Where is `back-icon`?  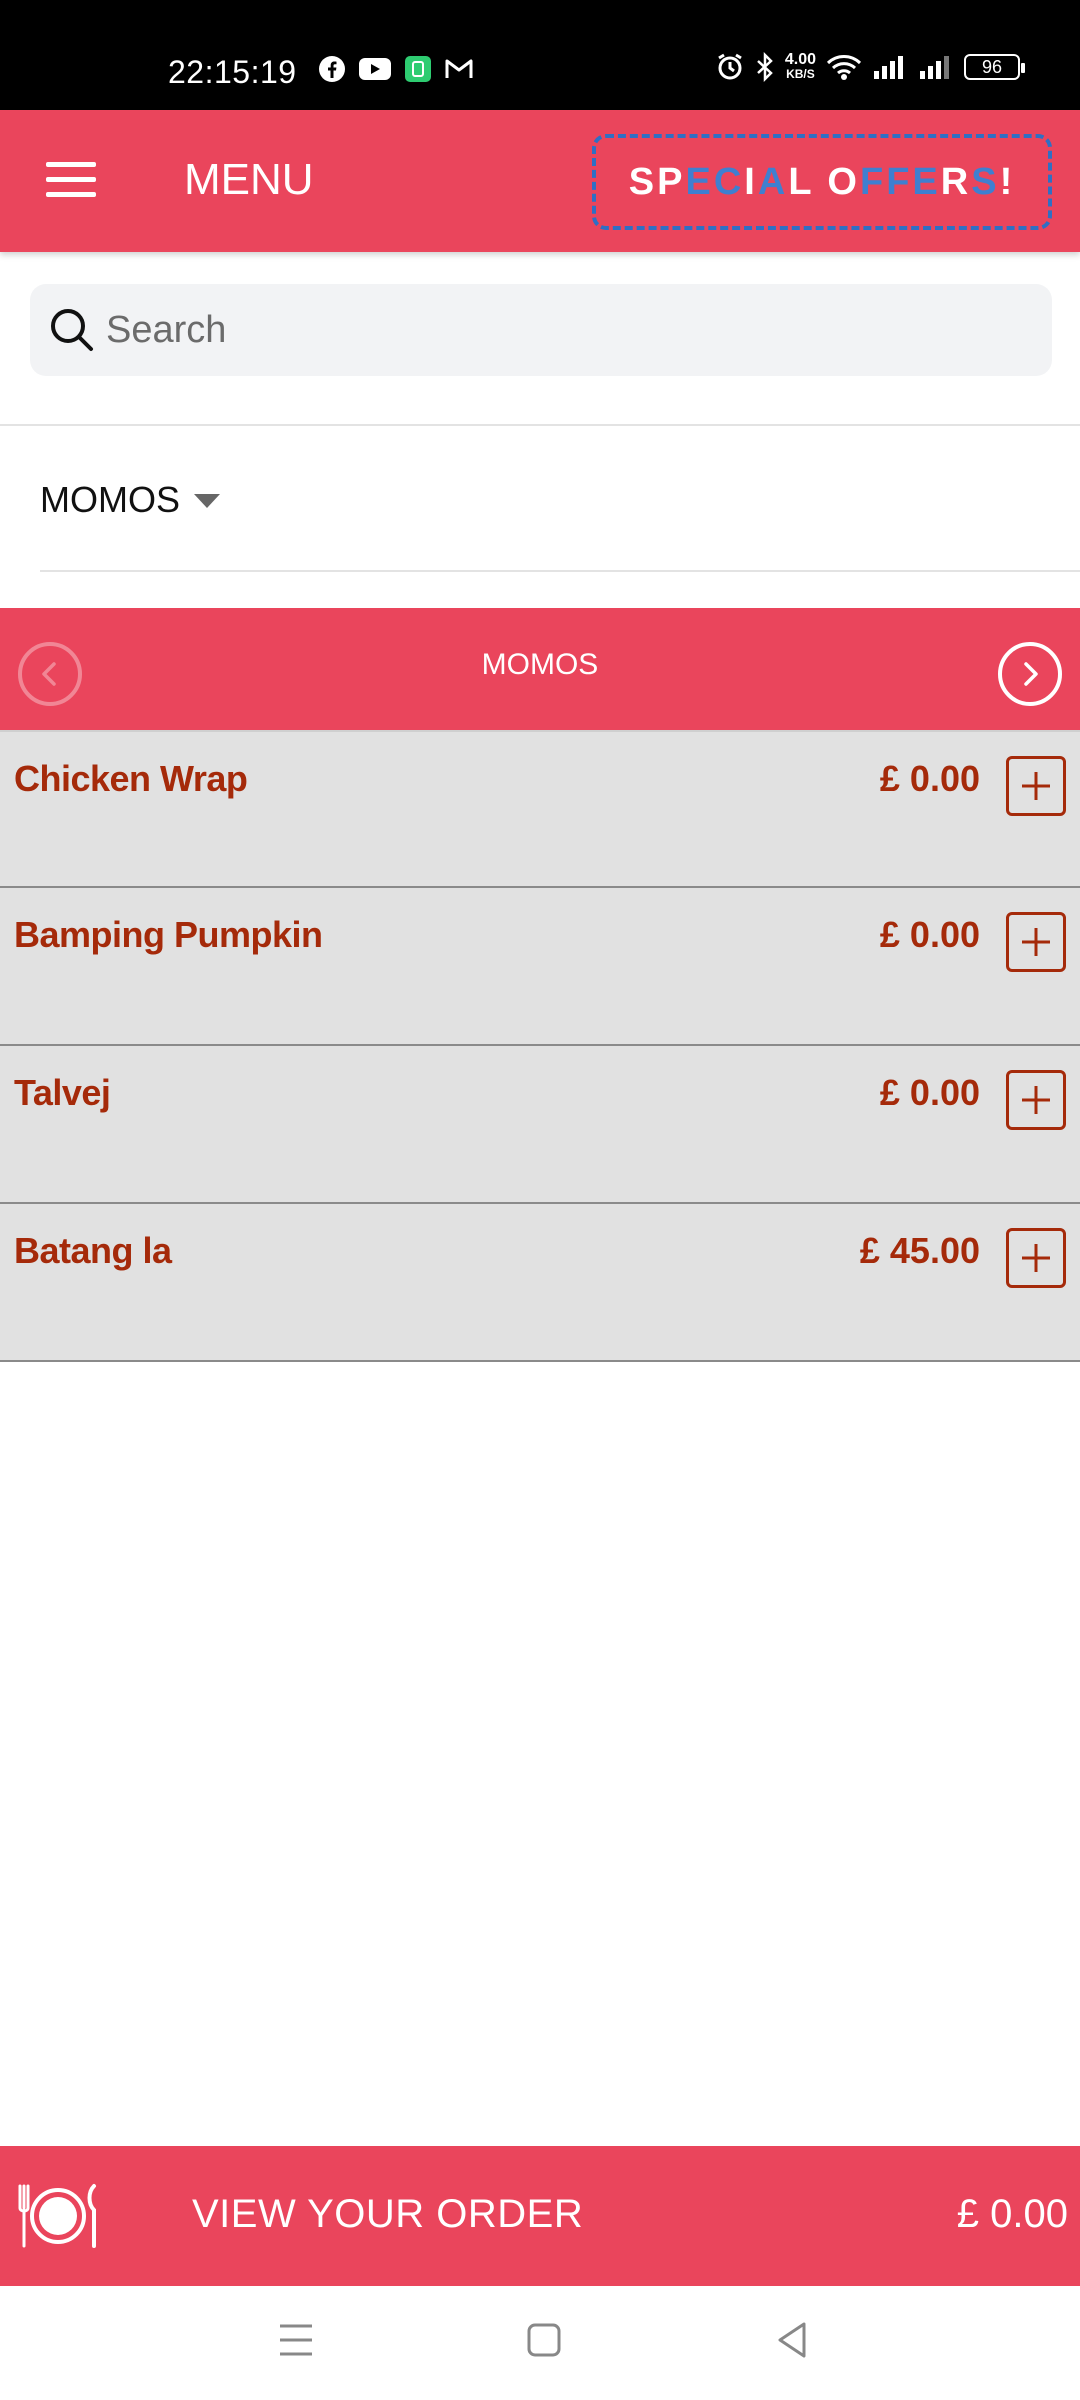 back-icon is located at coordinates (792, 2340).